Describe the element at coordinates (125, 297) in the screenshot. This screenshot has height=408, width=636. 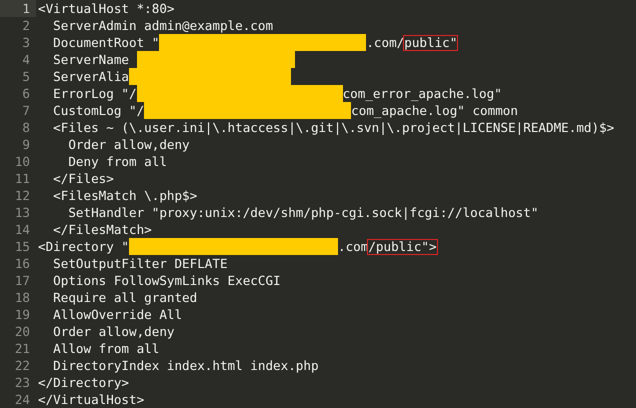
I see `code-text: Require all granted` at that location.